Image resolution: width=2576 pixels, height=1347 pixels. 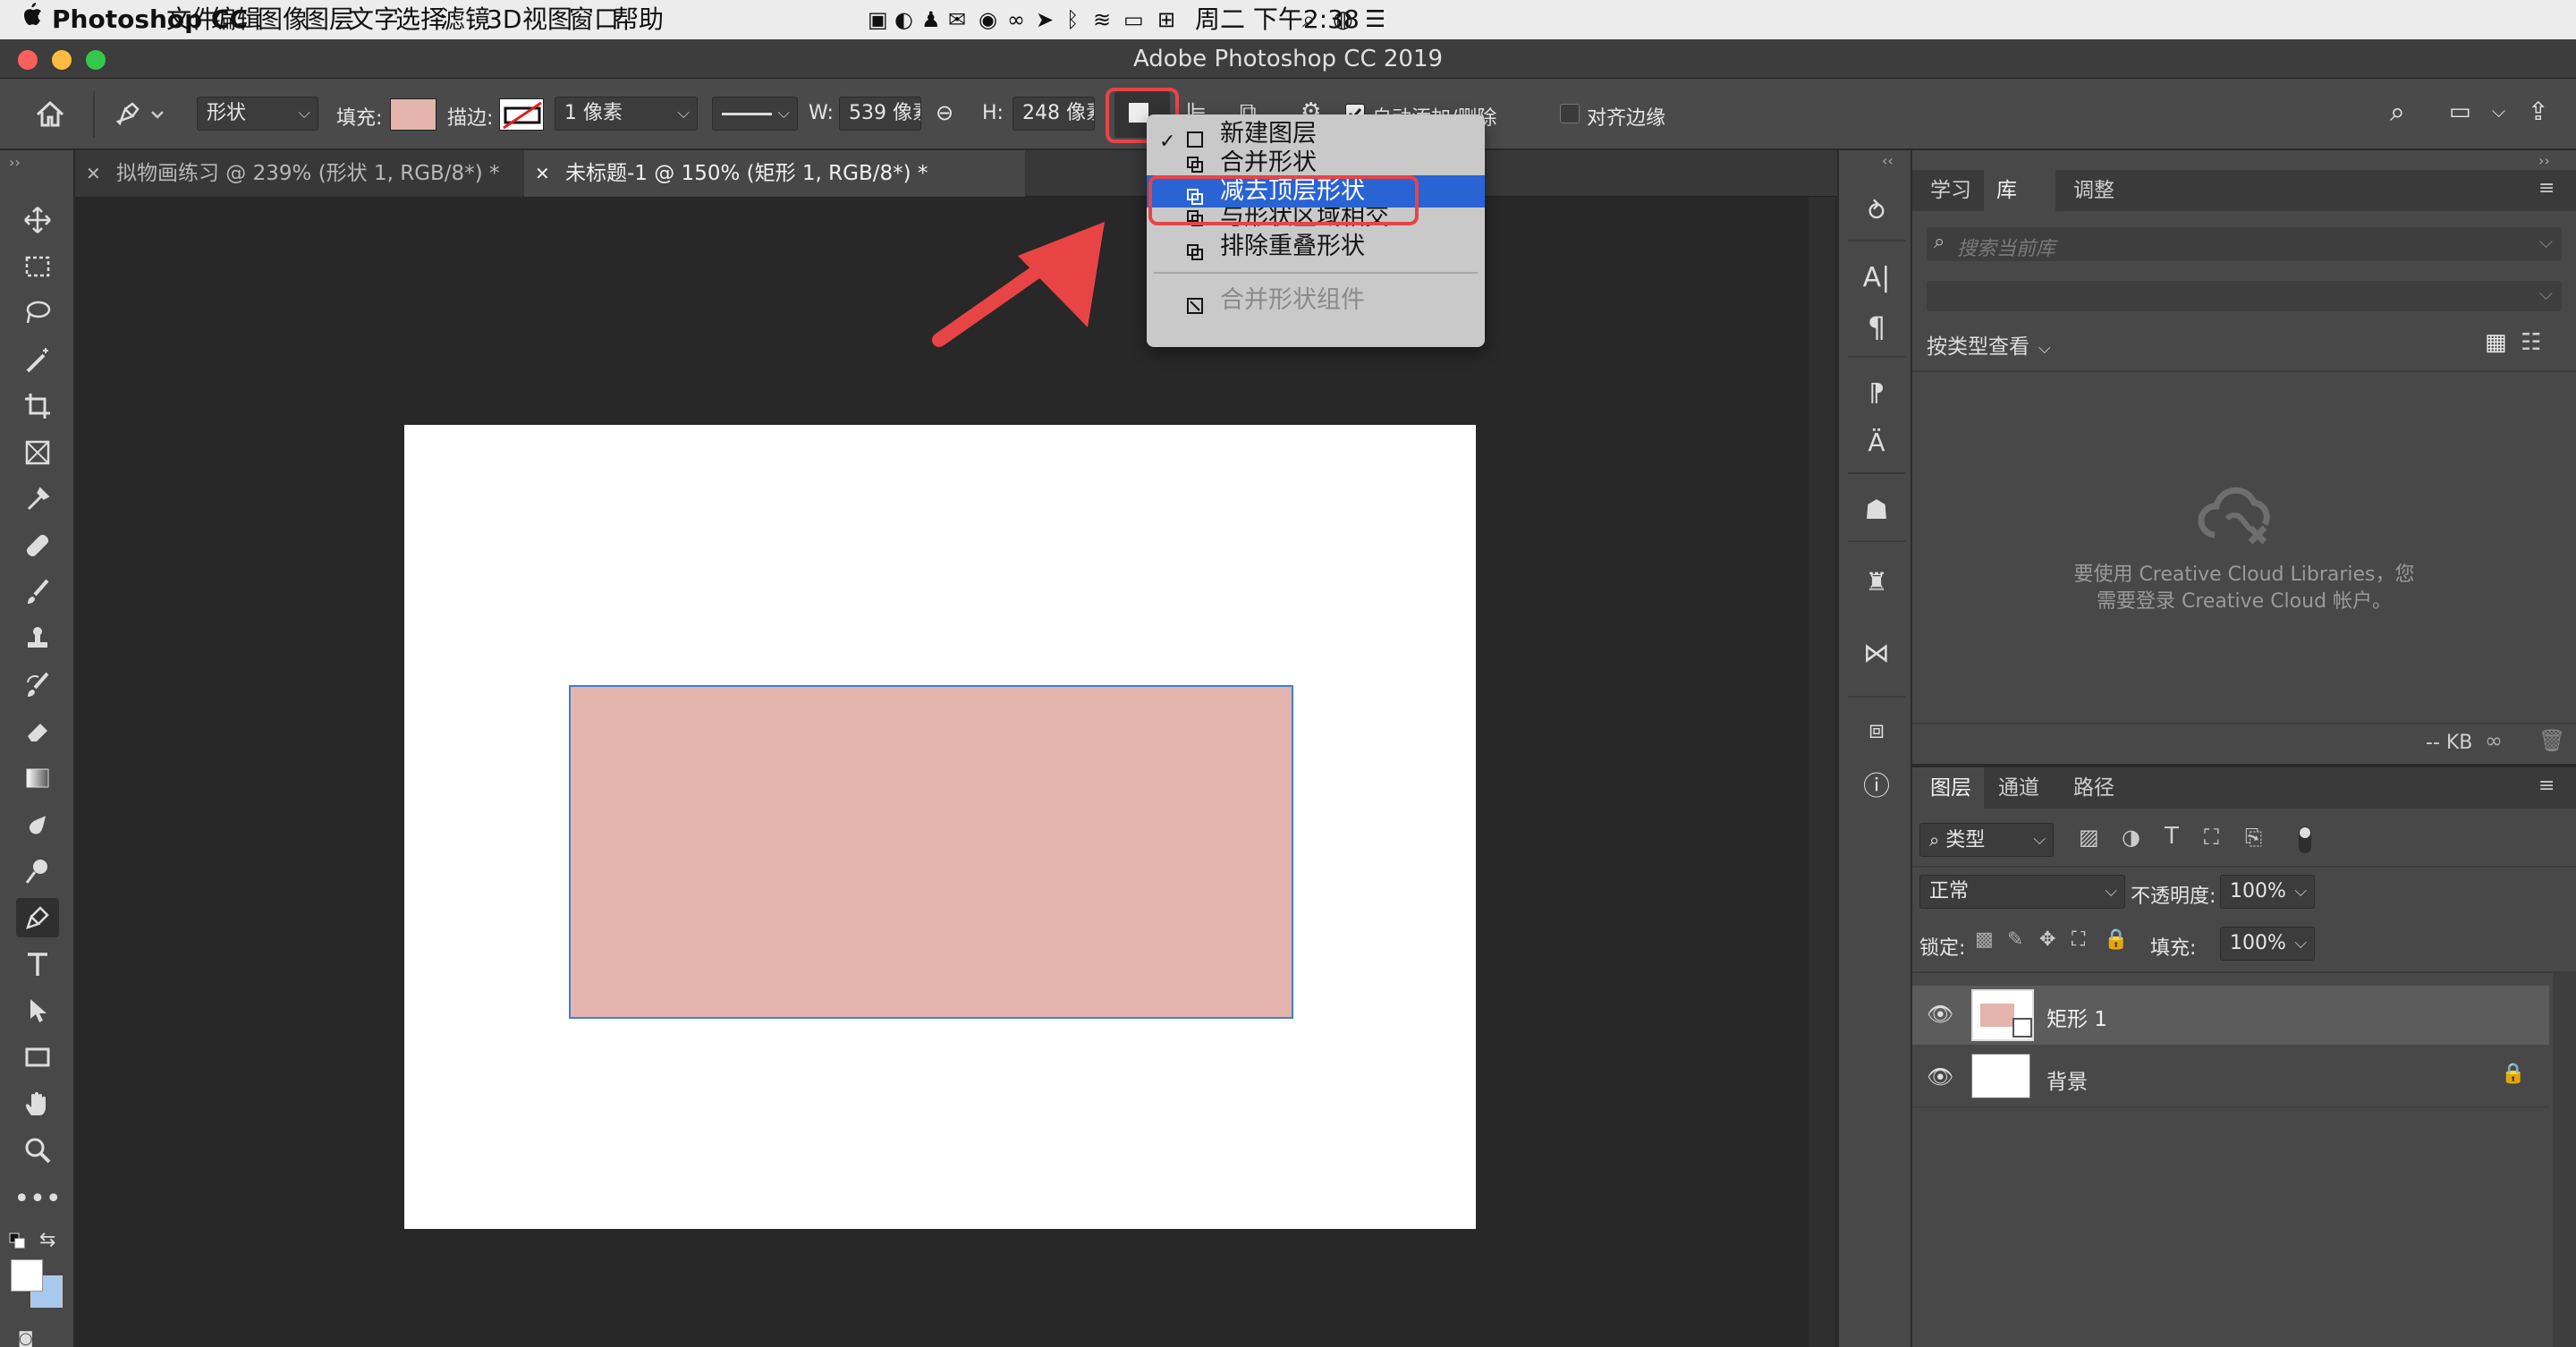 What do you see at coordinates (944, 112) in the screenshot?
I see `link-icon: ⊖` at bounding box center [944, 112].